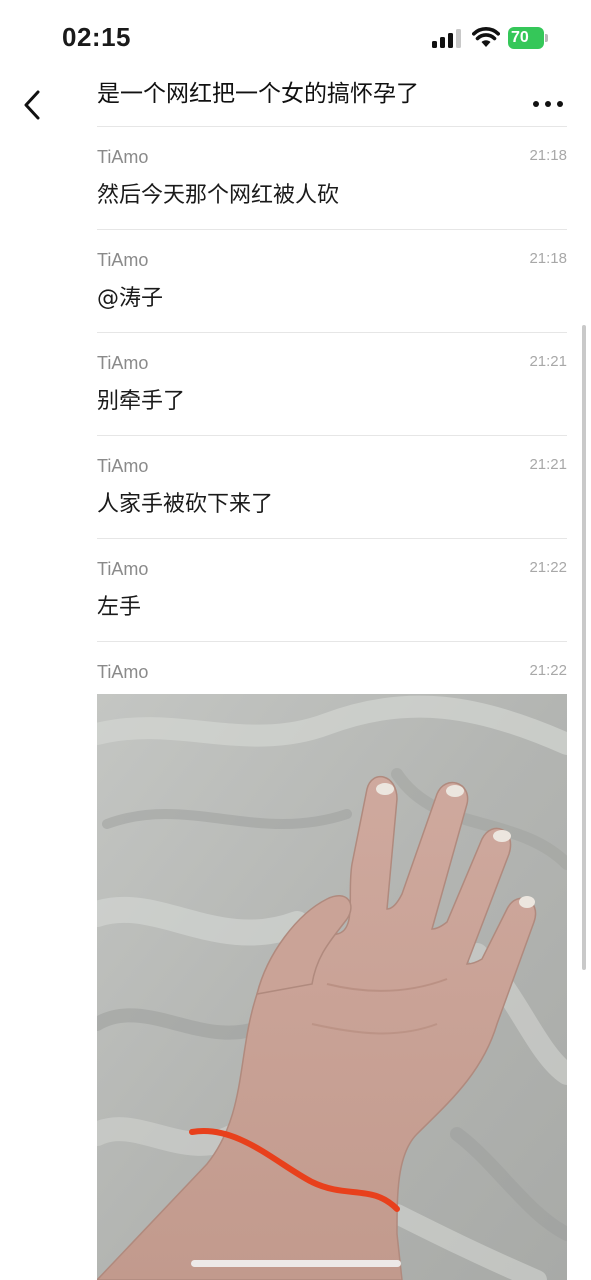 This screenshot has height=1280, width=591. I want to click on chat-header: 是一个网红把一个女的搞怀孕了, so click(295, 98).